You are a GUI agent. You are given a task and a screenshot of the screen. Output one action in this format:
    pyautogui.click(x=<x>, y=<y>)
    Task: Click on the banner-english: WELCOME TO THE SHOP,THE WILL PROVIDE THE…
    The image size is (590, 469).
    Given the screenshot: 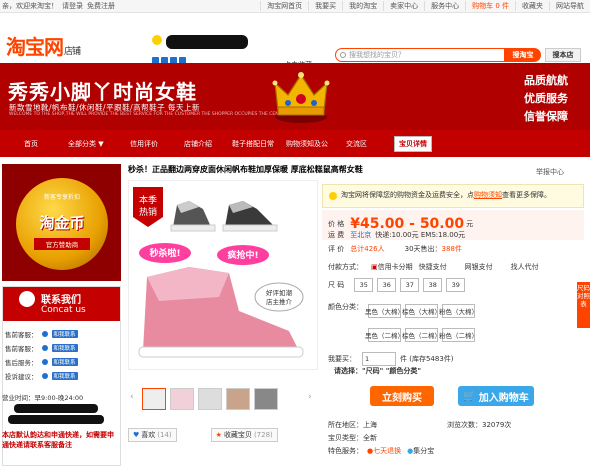 What is the action you would take?
    pyautogui.click(x=161, y=114)
    